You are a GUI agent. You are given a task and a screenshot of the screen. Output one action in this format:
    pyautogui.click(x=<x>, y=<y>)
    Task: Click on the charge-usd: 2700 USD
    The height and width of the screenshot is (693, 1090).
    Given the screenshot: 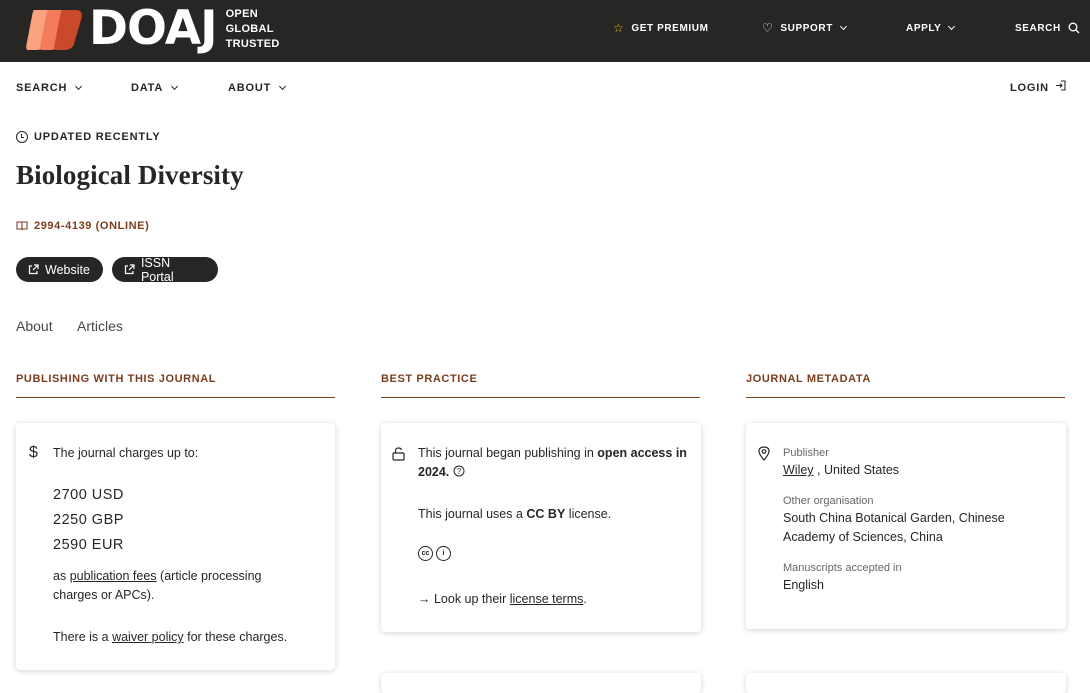 What is the action you would take?
    pyautogui.click(x=88, y=495)
    